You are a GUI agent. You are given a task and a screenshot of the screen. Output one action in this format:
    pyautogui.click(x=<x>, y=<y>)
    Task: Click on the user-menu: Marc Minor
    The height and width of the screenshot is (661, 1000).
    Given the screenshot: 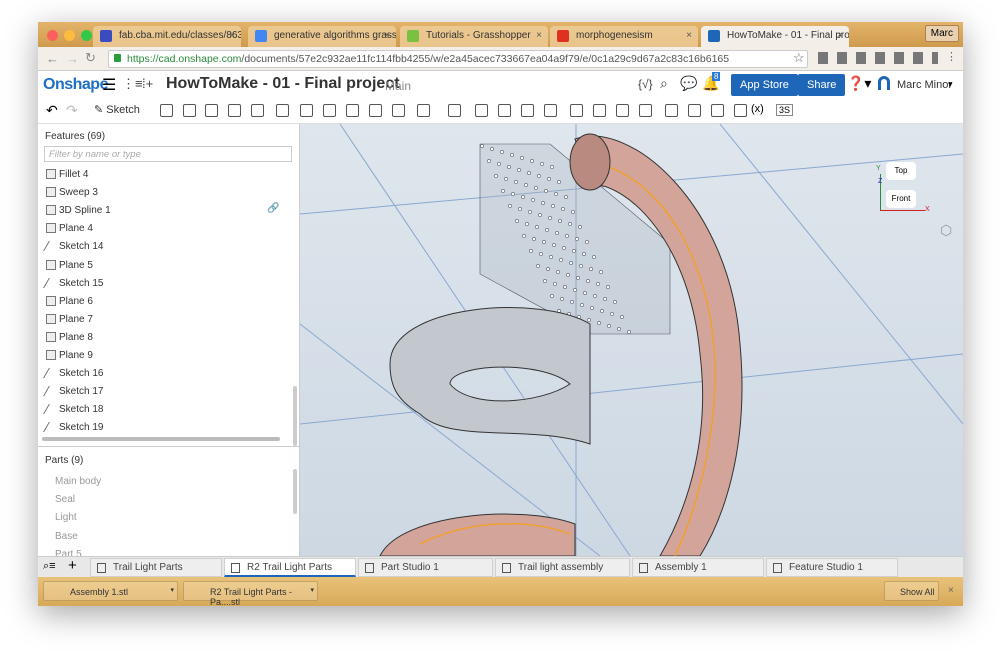 What is the action you would take?
    pyautogui.click(x=924, y=85)
    